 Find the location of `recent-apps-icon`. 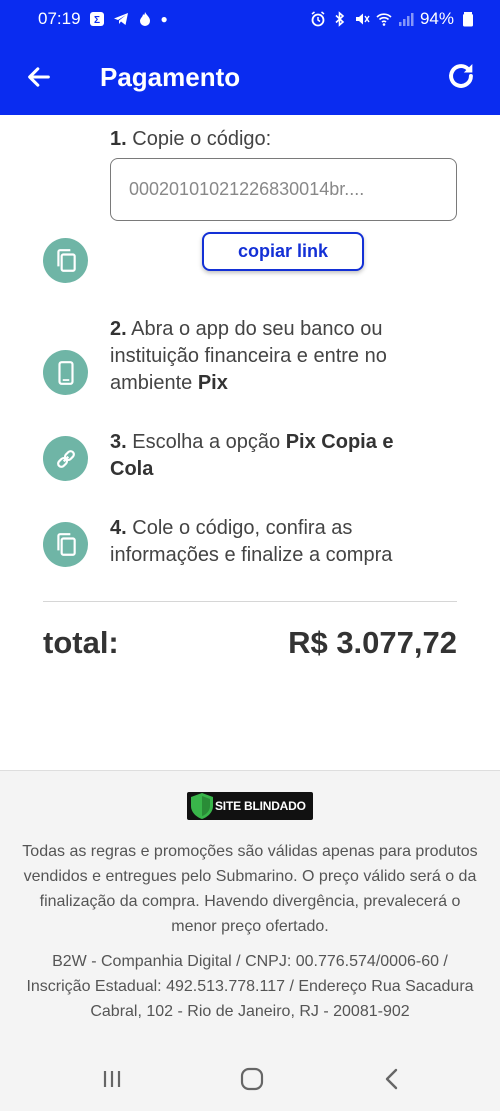

recent-apps-icon is located at coordinates (112, 1079).